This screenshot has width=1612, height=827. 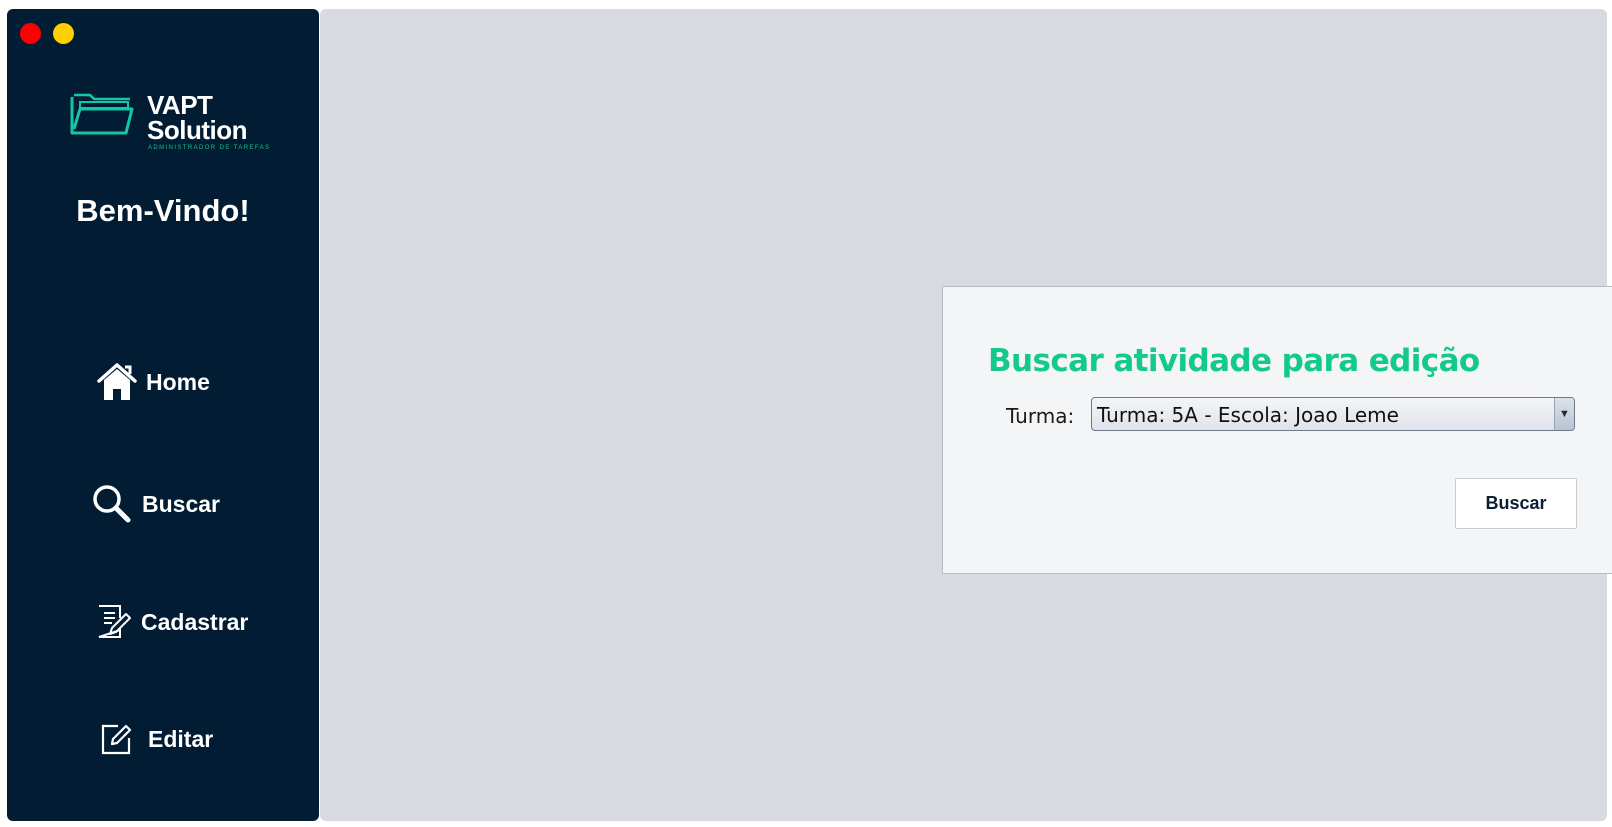 What do you see at coordinates (1516, 503) in the screenshot?
I see `buscar-button: Buscar` at bounding box center [1516, 503].